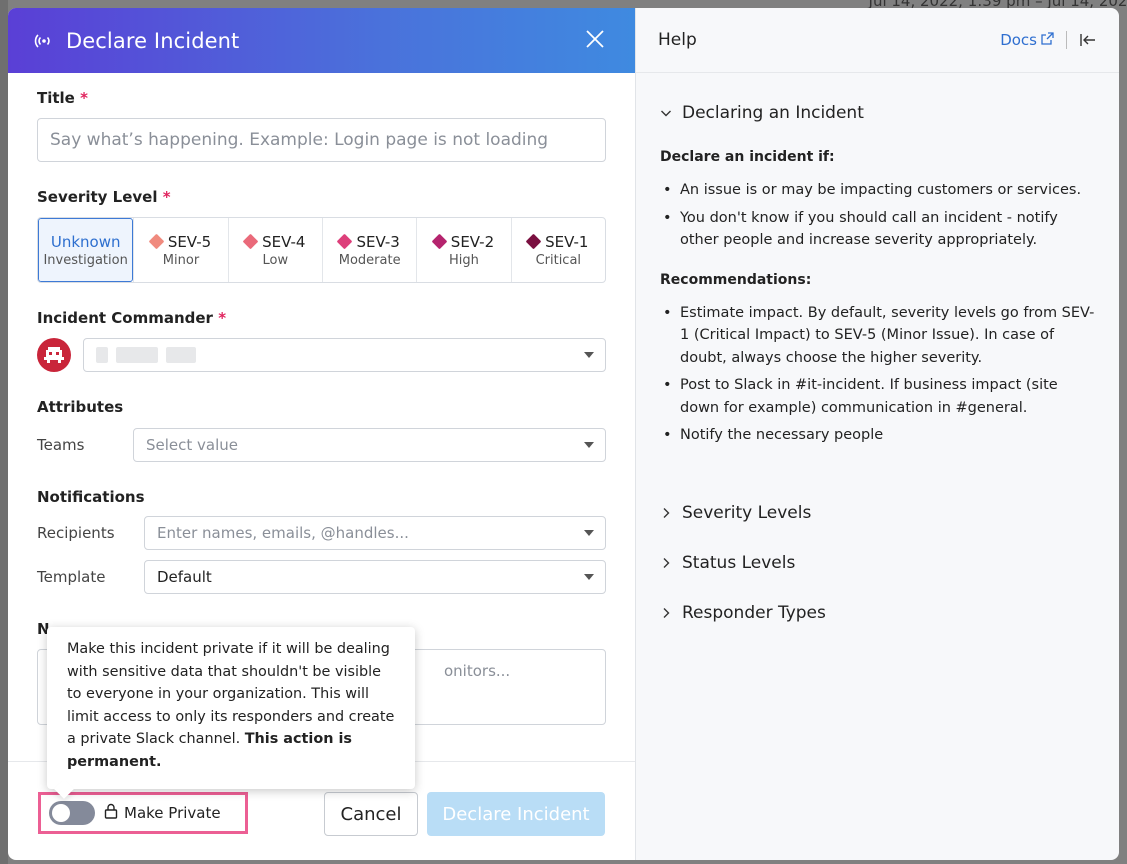  I want to click on section-responder-types: Responder Types, so click(878, 613).